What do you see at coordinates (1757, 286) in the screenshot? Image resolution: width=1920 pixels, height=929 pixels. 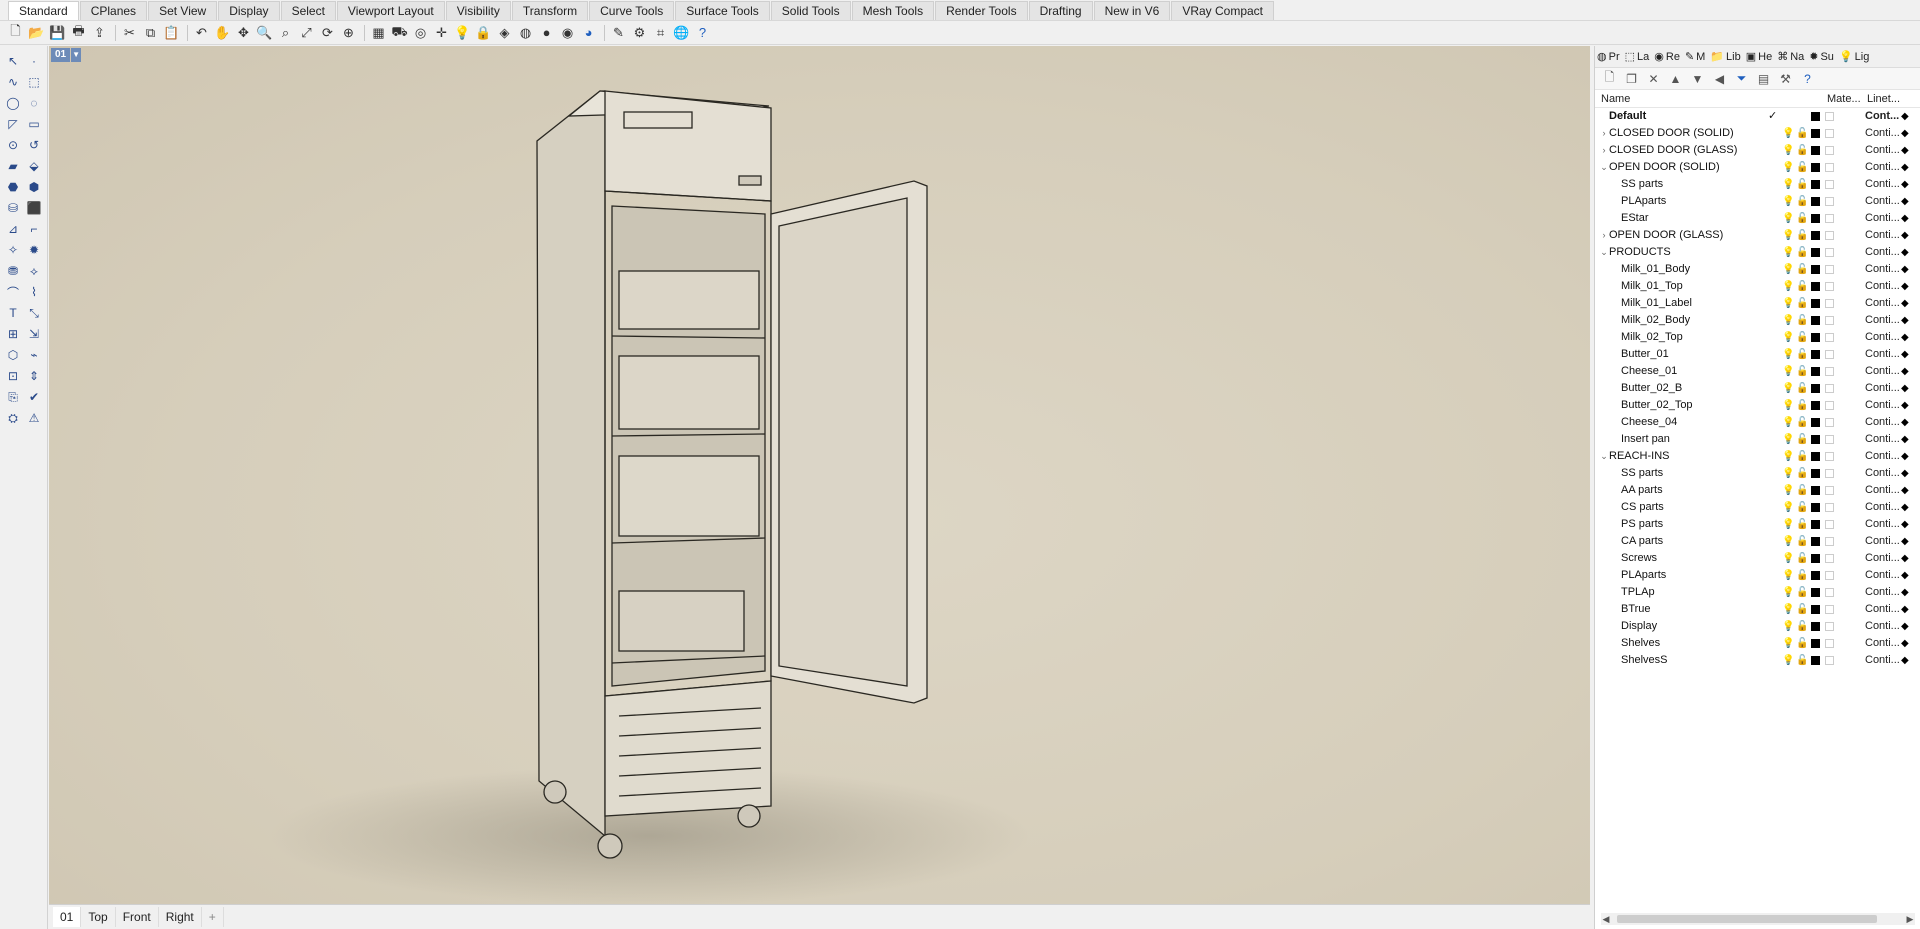 I see `layer-row: Milk_01_Top 💡 🔓 Conti... ◆` at bounding box center [1757, 286].